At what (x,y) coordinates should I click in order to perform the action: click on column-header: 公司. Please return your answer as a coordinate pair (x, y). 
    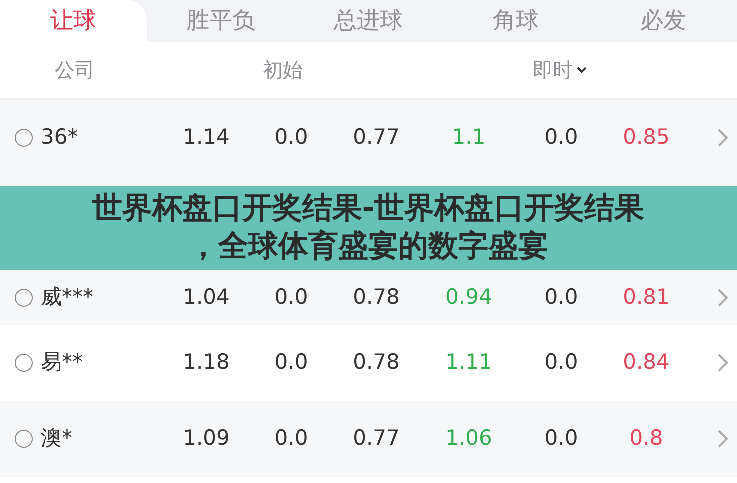
    Looking at the image, I should click on (75, 70).